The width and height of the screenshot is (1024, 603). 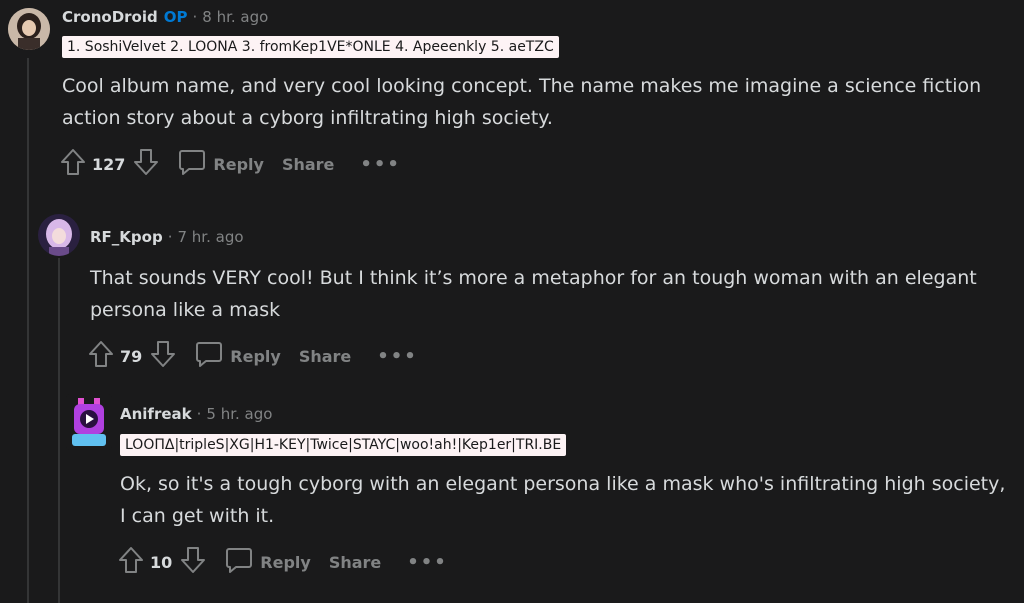 I want to click on comment-actions: 127 Reply Share •••, so click(x=230, y=164).